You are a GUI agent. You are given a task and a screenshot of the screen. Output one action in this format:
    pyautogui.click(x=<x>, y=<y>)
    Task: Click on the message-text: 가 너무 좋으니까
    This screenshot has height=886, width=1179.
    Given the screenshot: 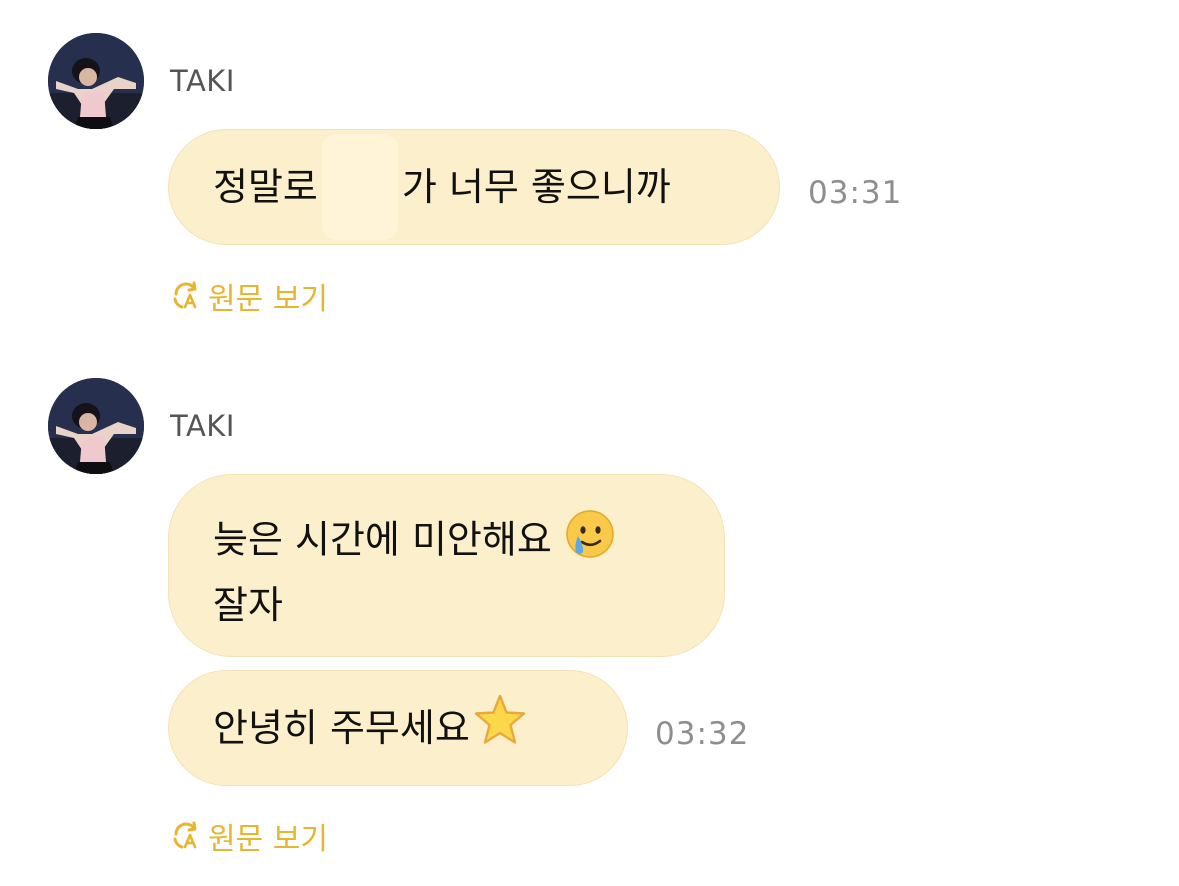 What is the action you would take?
    pyautogui.click(x=536, y=187)
    